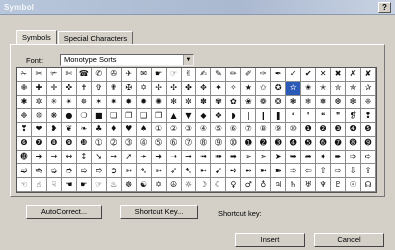 This screenshot has width=395, height=250. What do you see at coordinates (339, 143) in the screenshot?
I see `symbol-cell: ➐` at bounding box center [339, 143].